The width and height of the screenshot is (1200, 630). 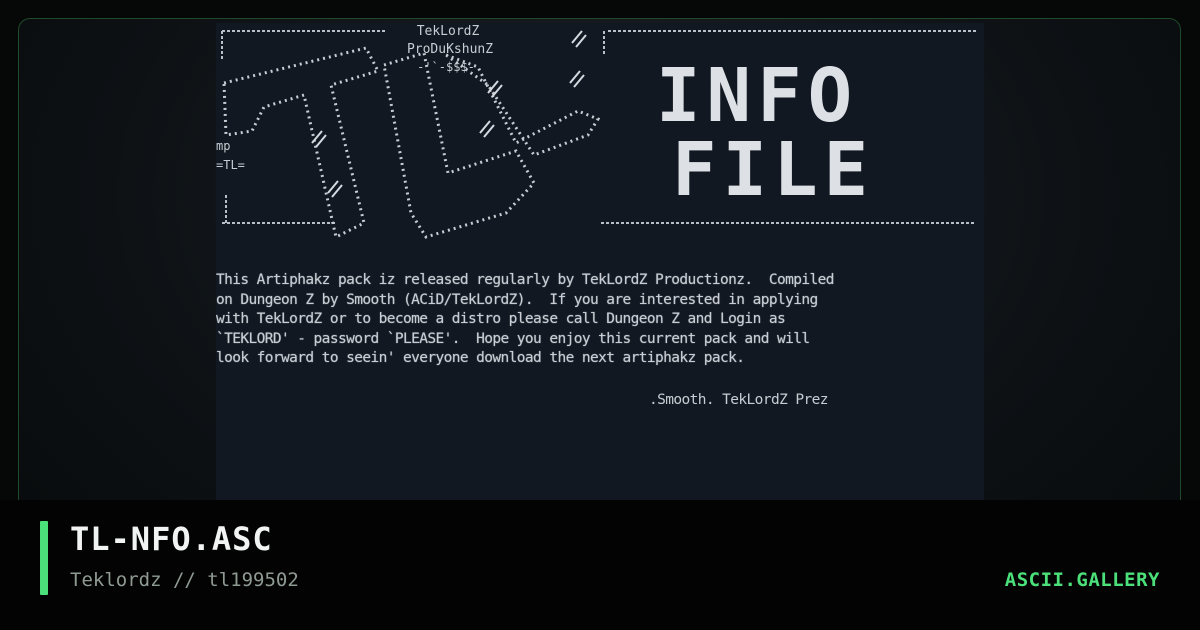 What do you see at coordinates (738, 400) in the screenshot?
I see `signature: .Smooth. TekLordZ Prez` at bounding box center [738, 400].